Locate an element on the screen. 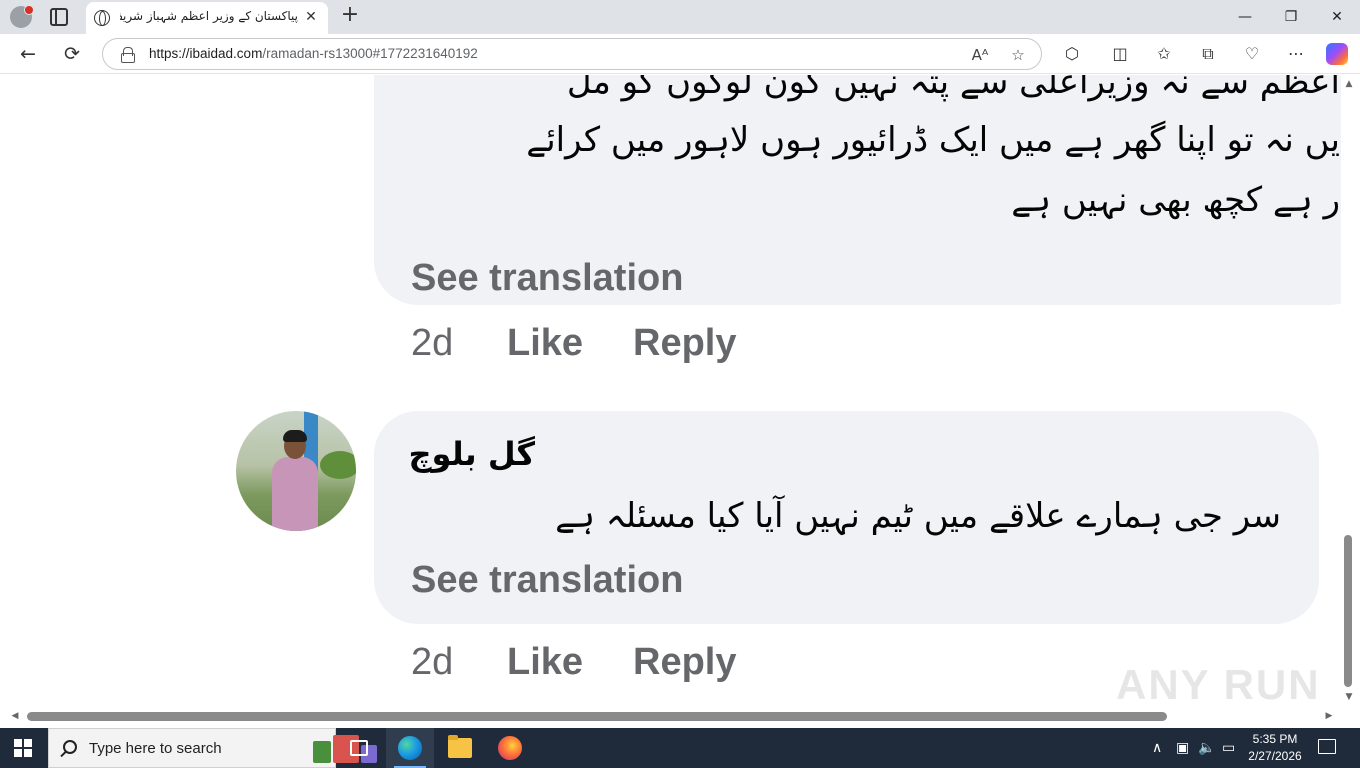 This screenshot has width=1360, height=768. close-tab-icon: ✕ is located at coordinates (311, 17).